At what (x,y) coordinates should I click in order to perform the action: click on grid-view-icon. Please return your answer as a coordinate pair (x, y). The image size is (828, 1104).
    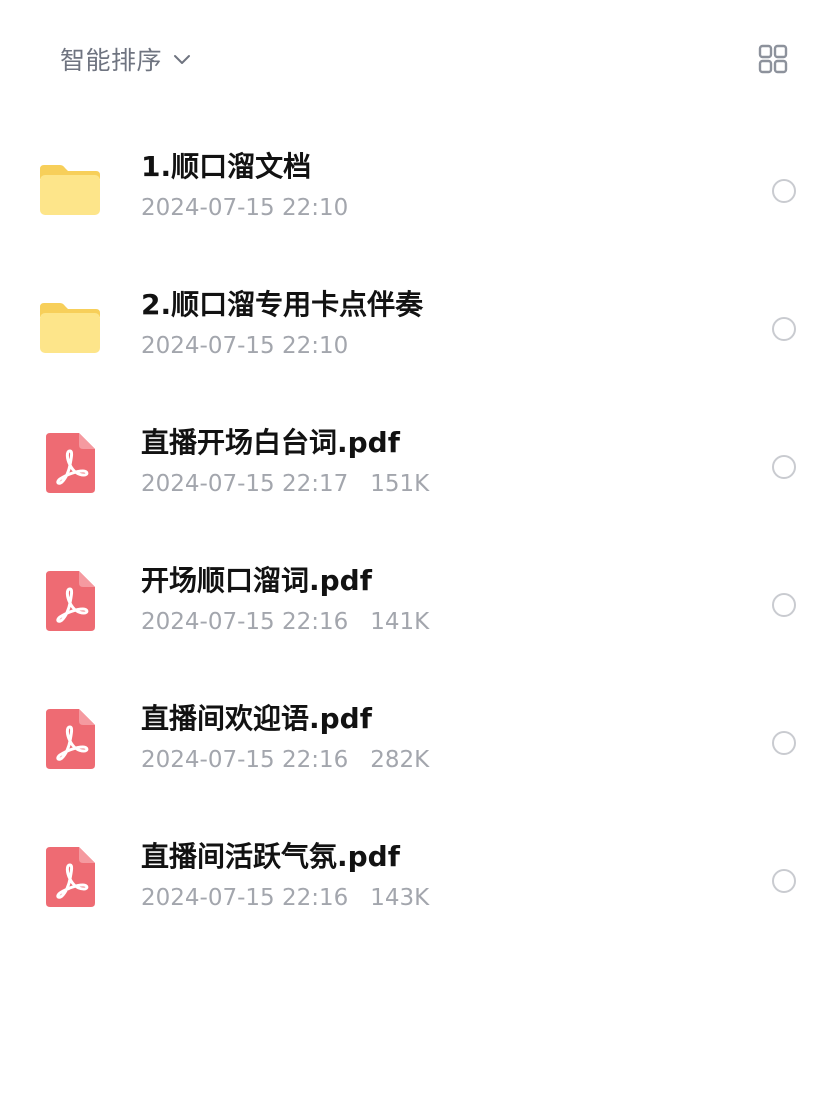
    Looking at the image, I should click on (773, 59).